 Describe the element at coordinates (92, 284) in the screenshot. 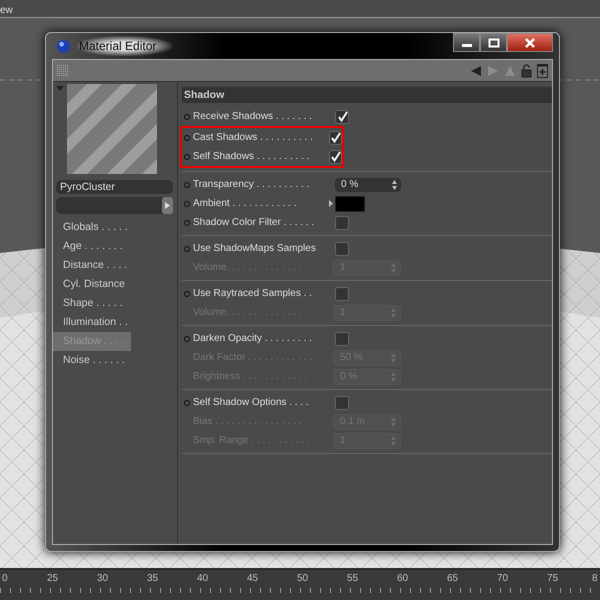

I see `channel-item: Cyl. Distance` at that location.